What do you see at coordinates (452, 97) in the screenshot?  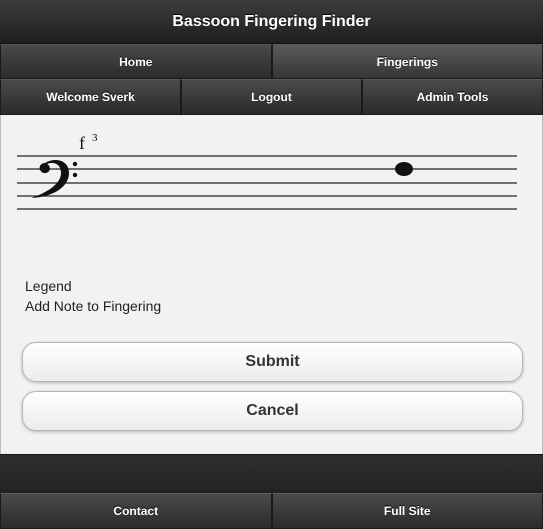 I see `admin-tools-button: Admin Tools` at bounding box center [452, 97].